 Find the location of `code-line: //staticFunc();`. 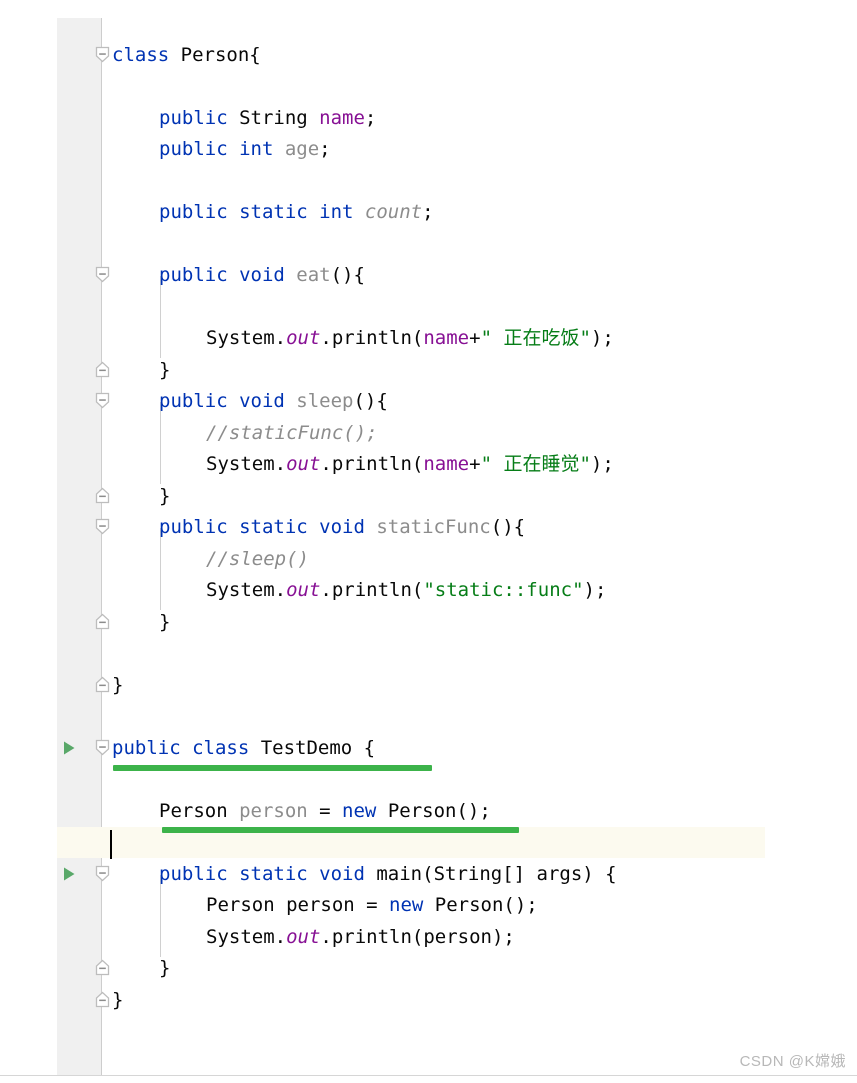

code-line: //staticFunc(); is located at coordinates (189, 433).